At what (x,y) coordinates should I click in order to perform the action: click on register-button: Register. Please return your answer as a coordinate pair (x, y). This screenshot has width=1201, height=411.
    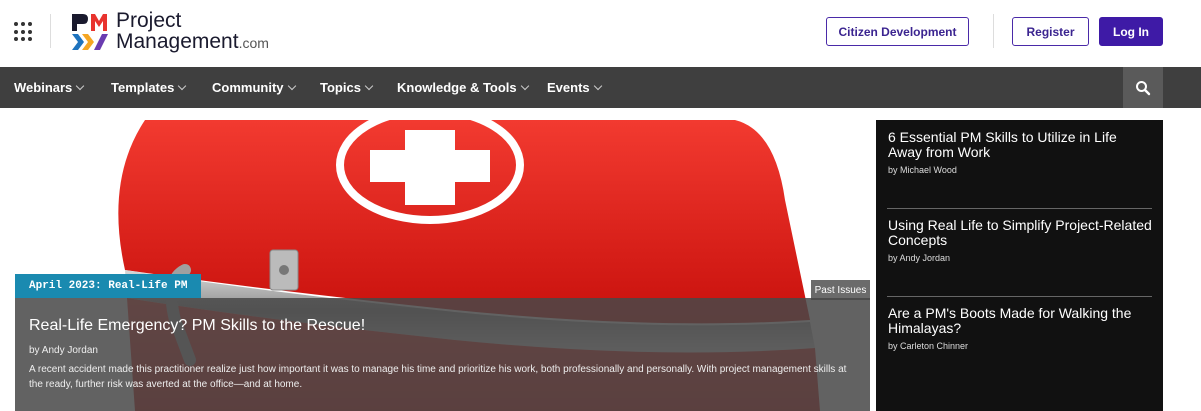
    Looking at the image, I should click on (1050, 31).